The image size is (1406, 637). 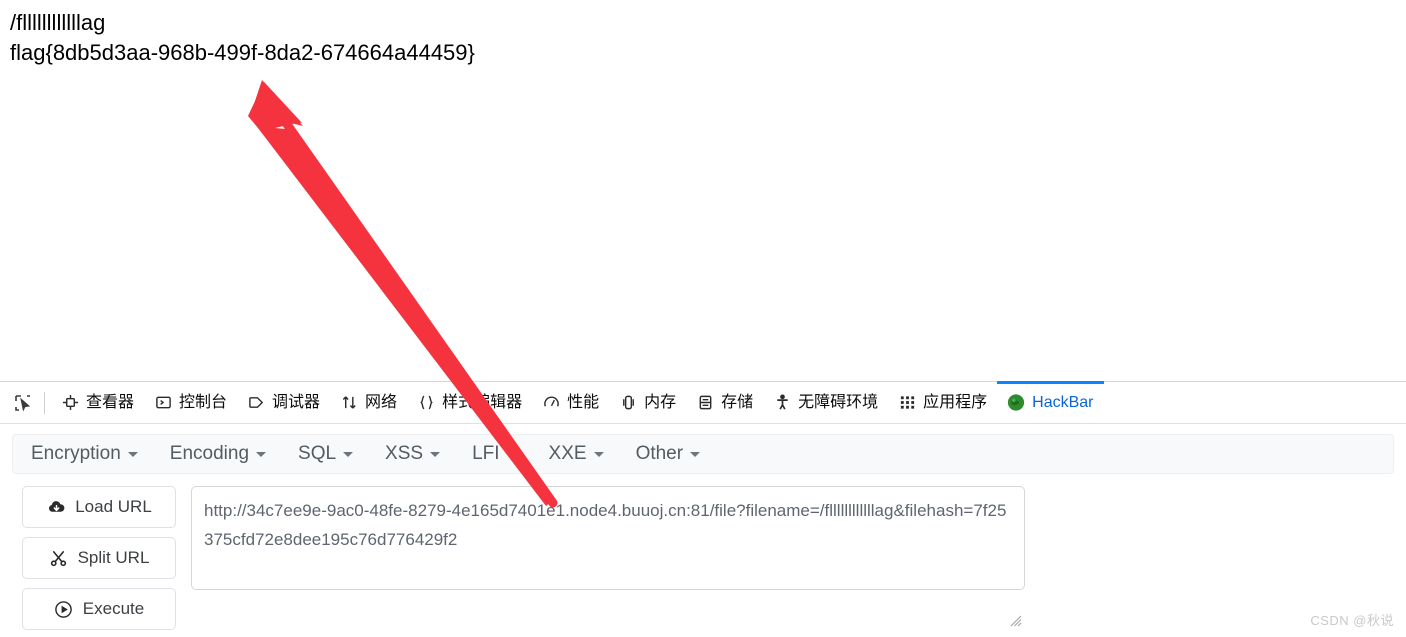 I want to click on menu-lfi: LFI, so click(x=494, y=454).